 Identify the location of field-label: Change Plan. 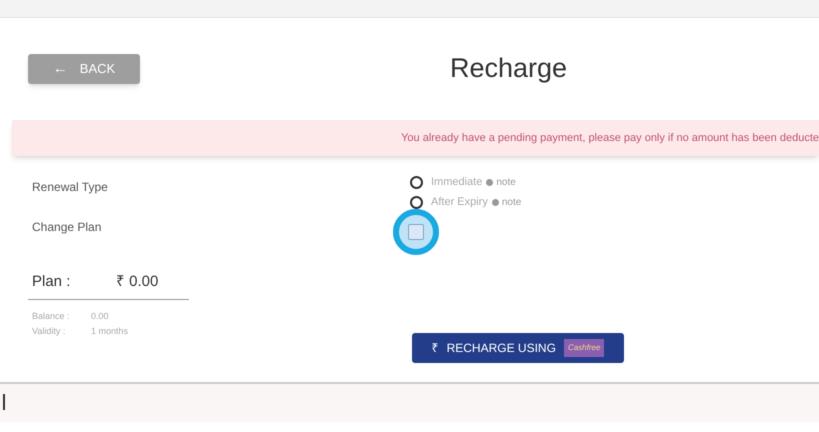
(67, 227).